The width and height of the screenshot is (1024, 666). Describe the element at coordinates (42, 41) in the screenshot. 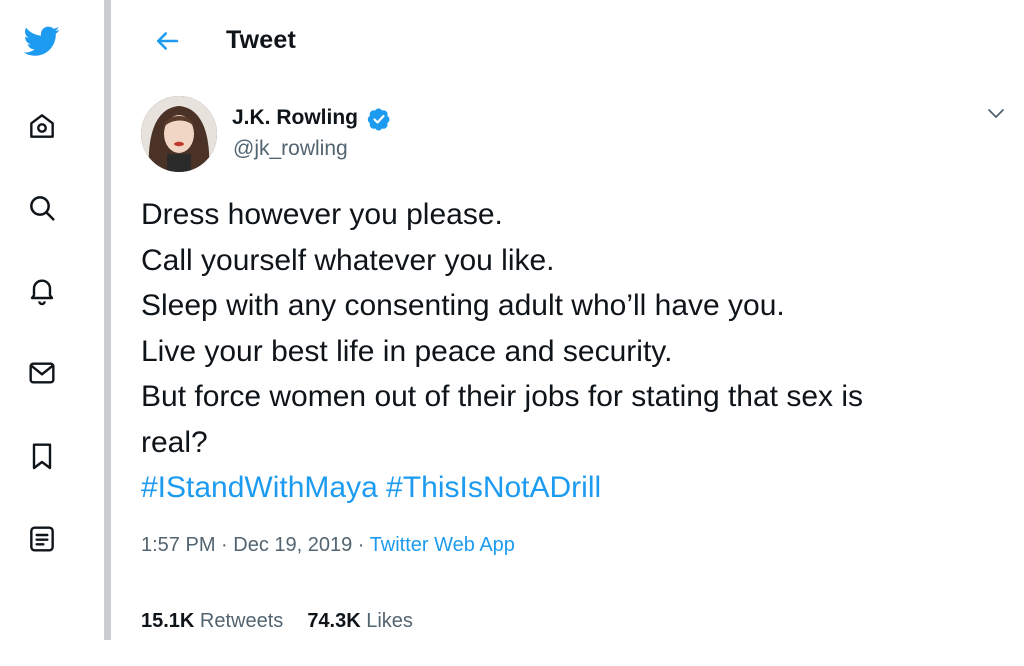

I see `twitter-logo-icon` at that location.